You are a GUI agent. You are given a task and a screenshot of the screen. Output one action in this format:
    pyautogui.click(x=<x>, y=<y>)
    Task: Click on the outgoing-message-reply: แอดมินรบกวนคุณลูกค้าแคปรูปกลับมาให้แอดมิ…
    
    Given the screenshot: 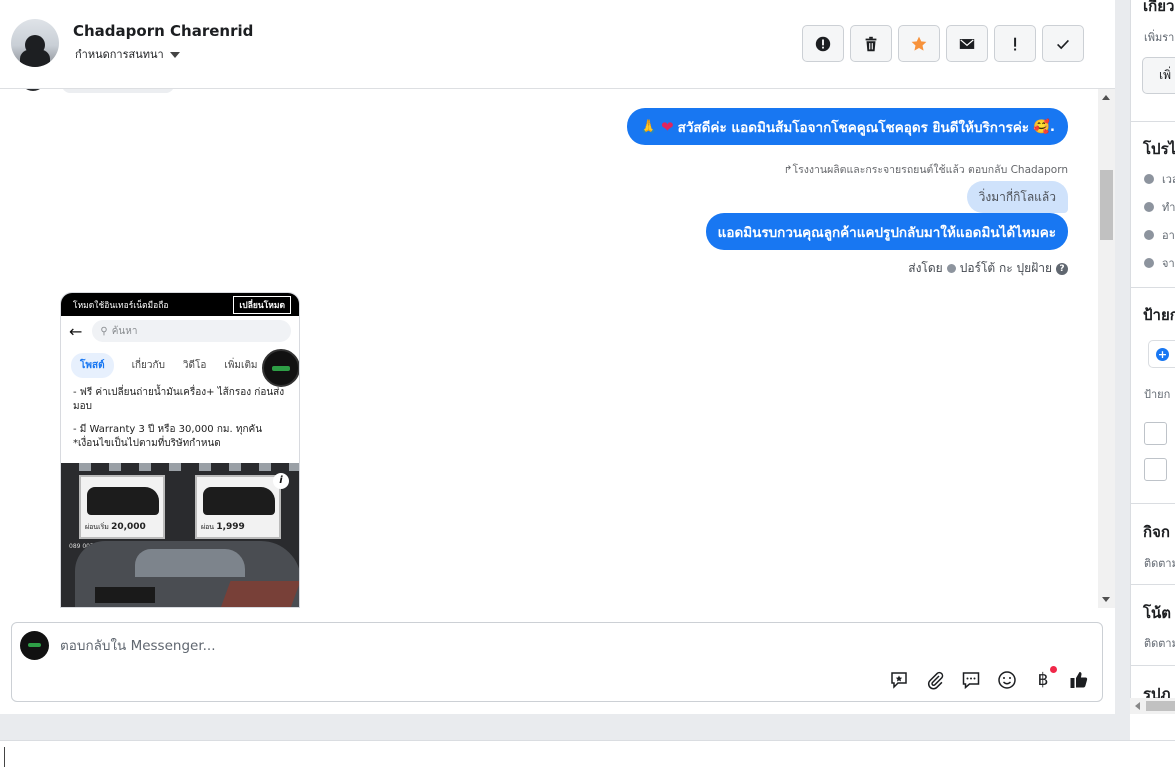 What is the action you would take?
    pyautogui.click(x=886, y=231)
    